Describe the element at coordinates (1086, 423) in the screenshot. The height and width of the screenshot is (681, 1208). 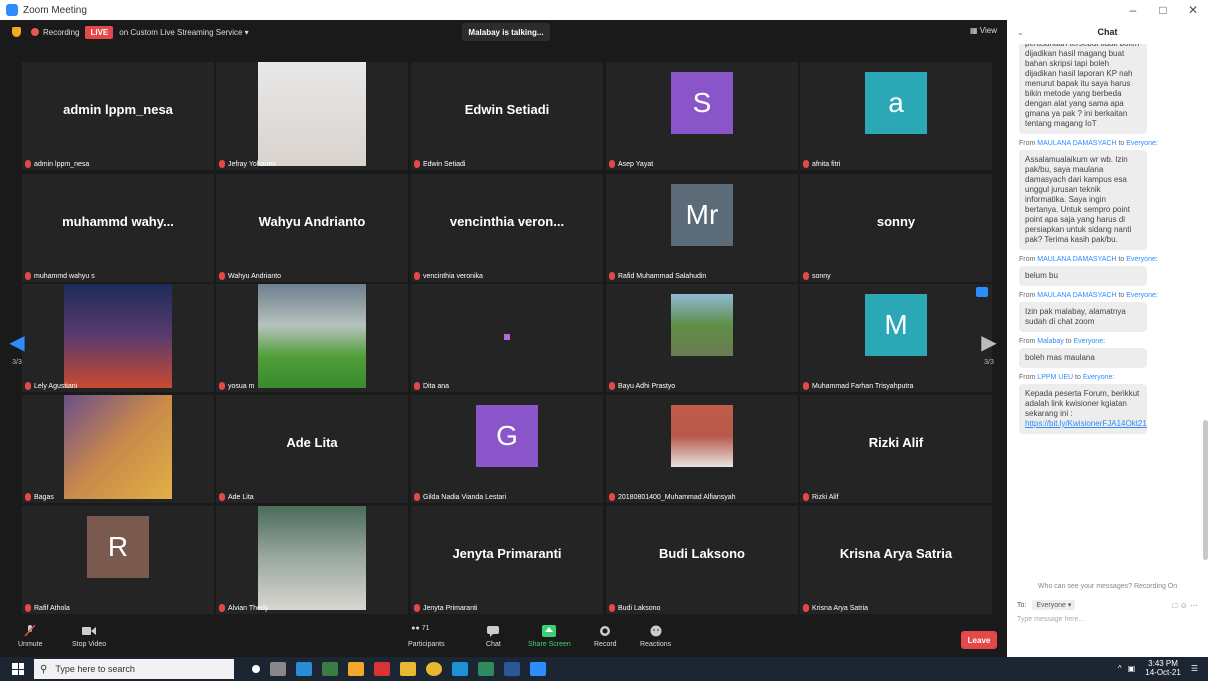
I see `message-link: https://bit.ly/KwisionerFJA14Okt21` at that location.